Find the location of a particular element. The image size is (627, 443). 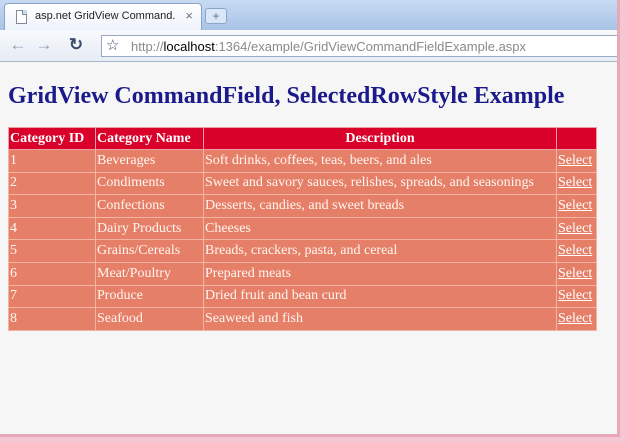

cell-category-name: Beverages is located at coordinates (149, 161).